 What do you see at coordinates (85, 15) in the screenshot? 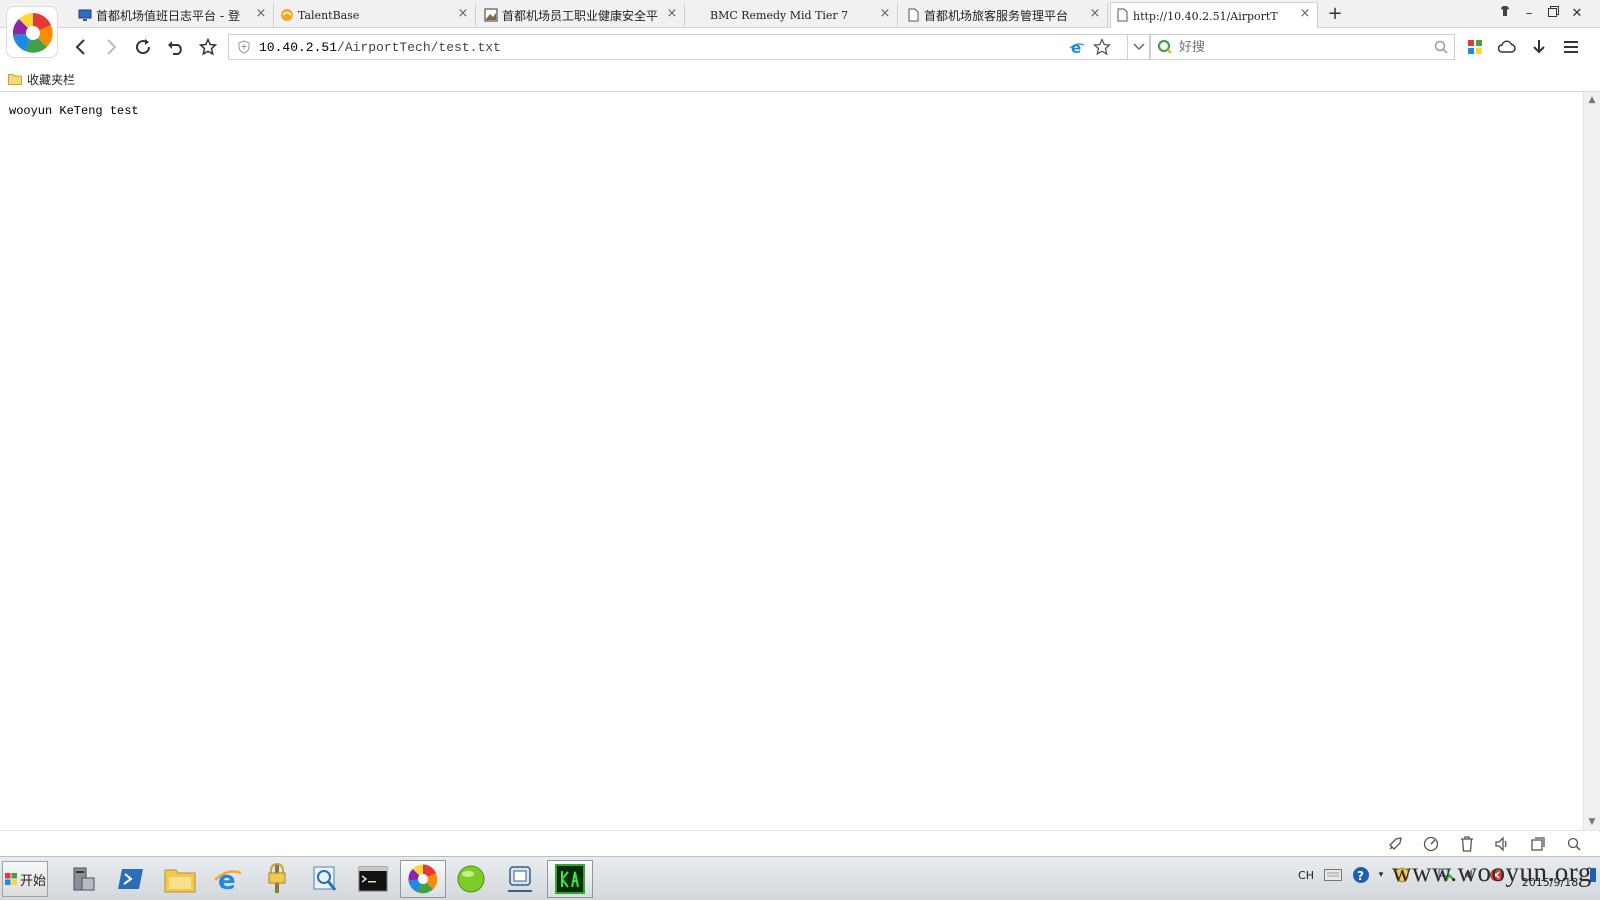
I see `monitor-icon` at bounding box center [85, 15].